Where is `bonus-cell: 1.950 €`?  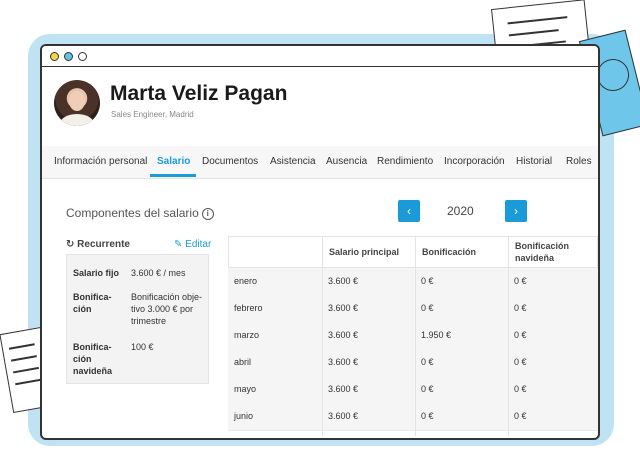
bonus-cell: 1.950 € is located at coordinates (436, 335).